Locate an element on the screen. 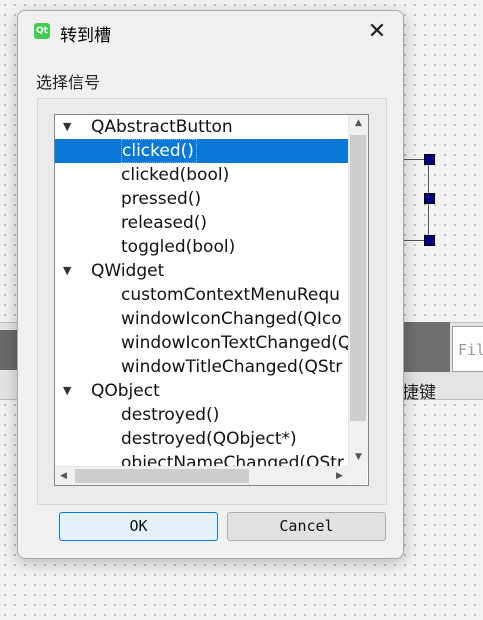 The width and height of the screenshot is (483, 620). signal-item: pressed() is located at coordinates (201, 199).